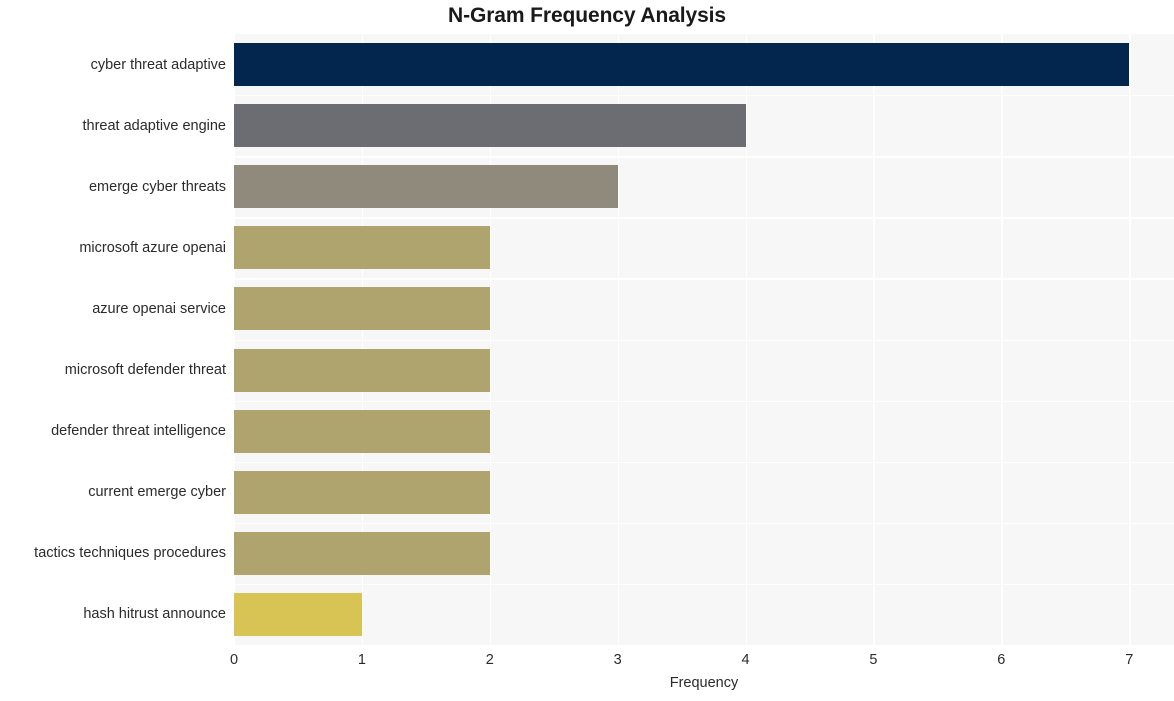  What do you see at coordinates (152, 247) in the screenshot?
I see `y-axis-tick-label: microsoft azure openai` at bounding box center [152, 247].